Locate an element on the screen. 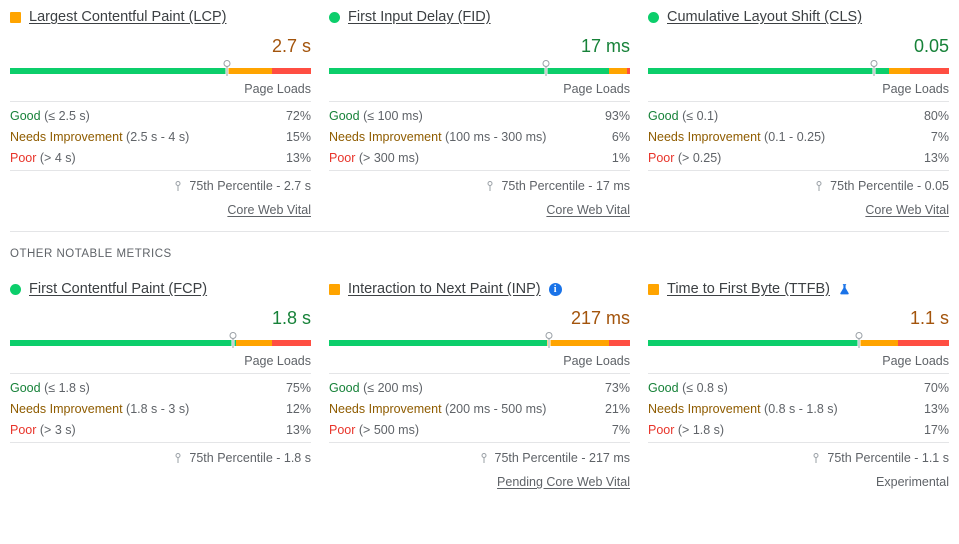  bucket-percentage: 73% is located at coordinates (617, 387).